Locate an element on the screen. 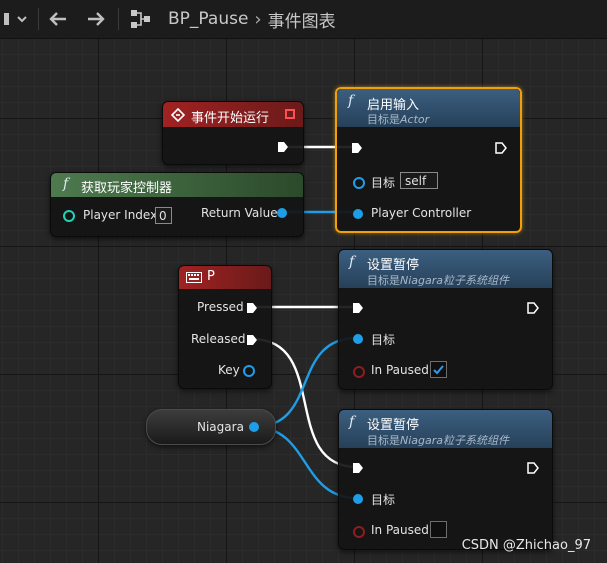  node-title: 获取玩家控制器 is located at coordinates (127, 188).